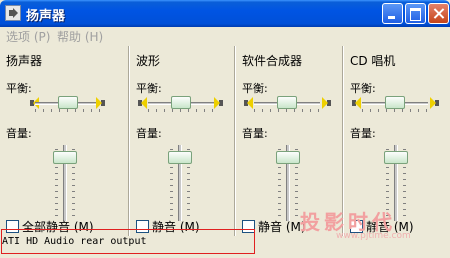 This screenshot has height=258, width=450. What do you see at coordinates (74, 241) in the screenshot?
I see `device-status-text: ATI HD Audio rear output` at bounding box center [74, 241].